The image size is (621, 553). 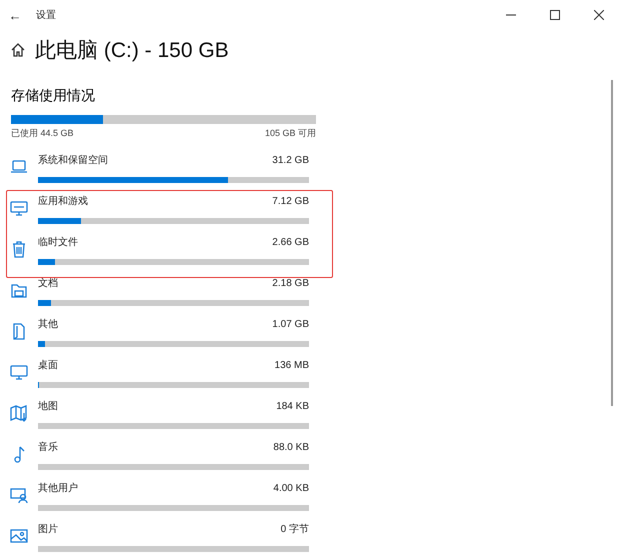 I want to click on category-size: 184 KB, so click(x=292, y=406).